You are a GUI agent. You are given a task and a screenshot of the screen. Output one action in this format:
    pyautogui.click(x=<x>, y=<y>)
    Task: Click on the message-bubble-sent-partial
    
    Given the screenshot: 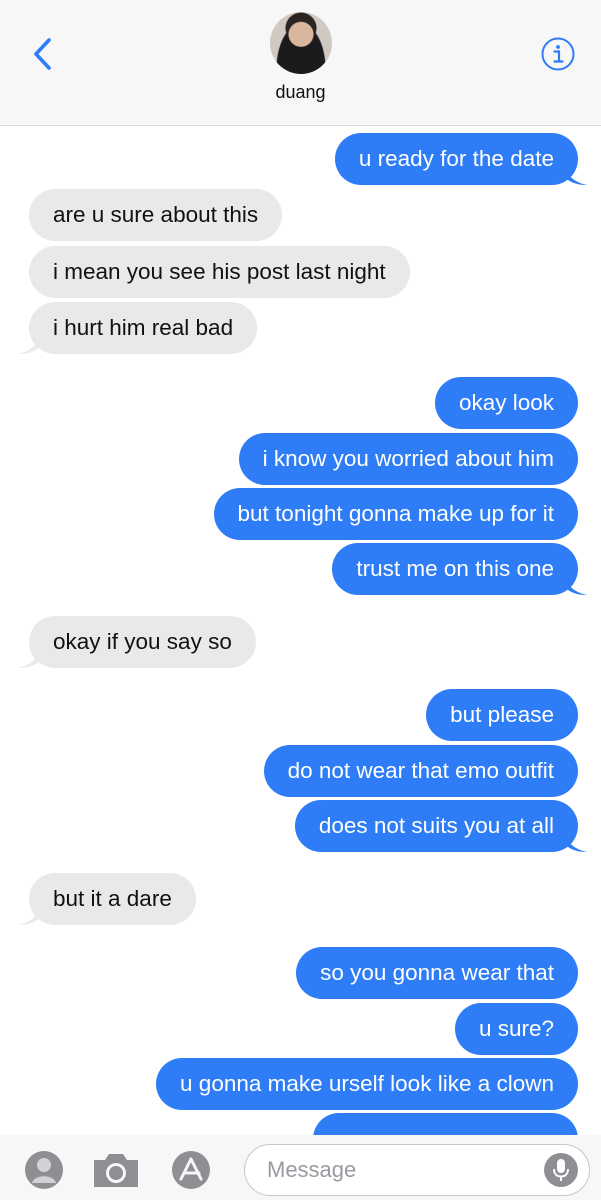 What is the action you would take?
    pyautogui.click(x=445, y=1124)
    